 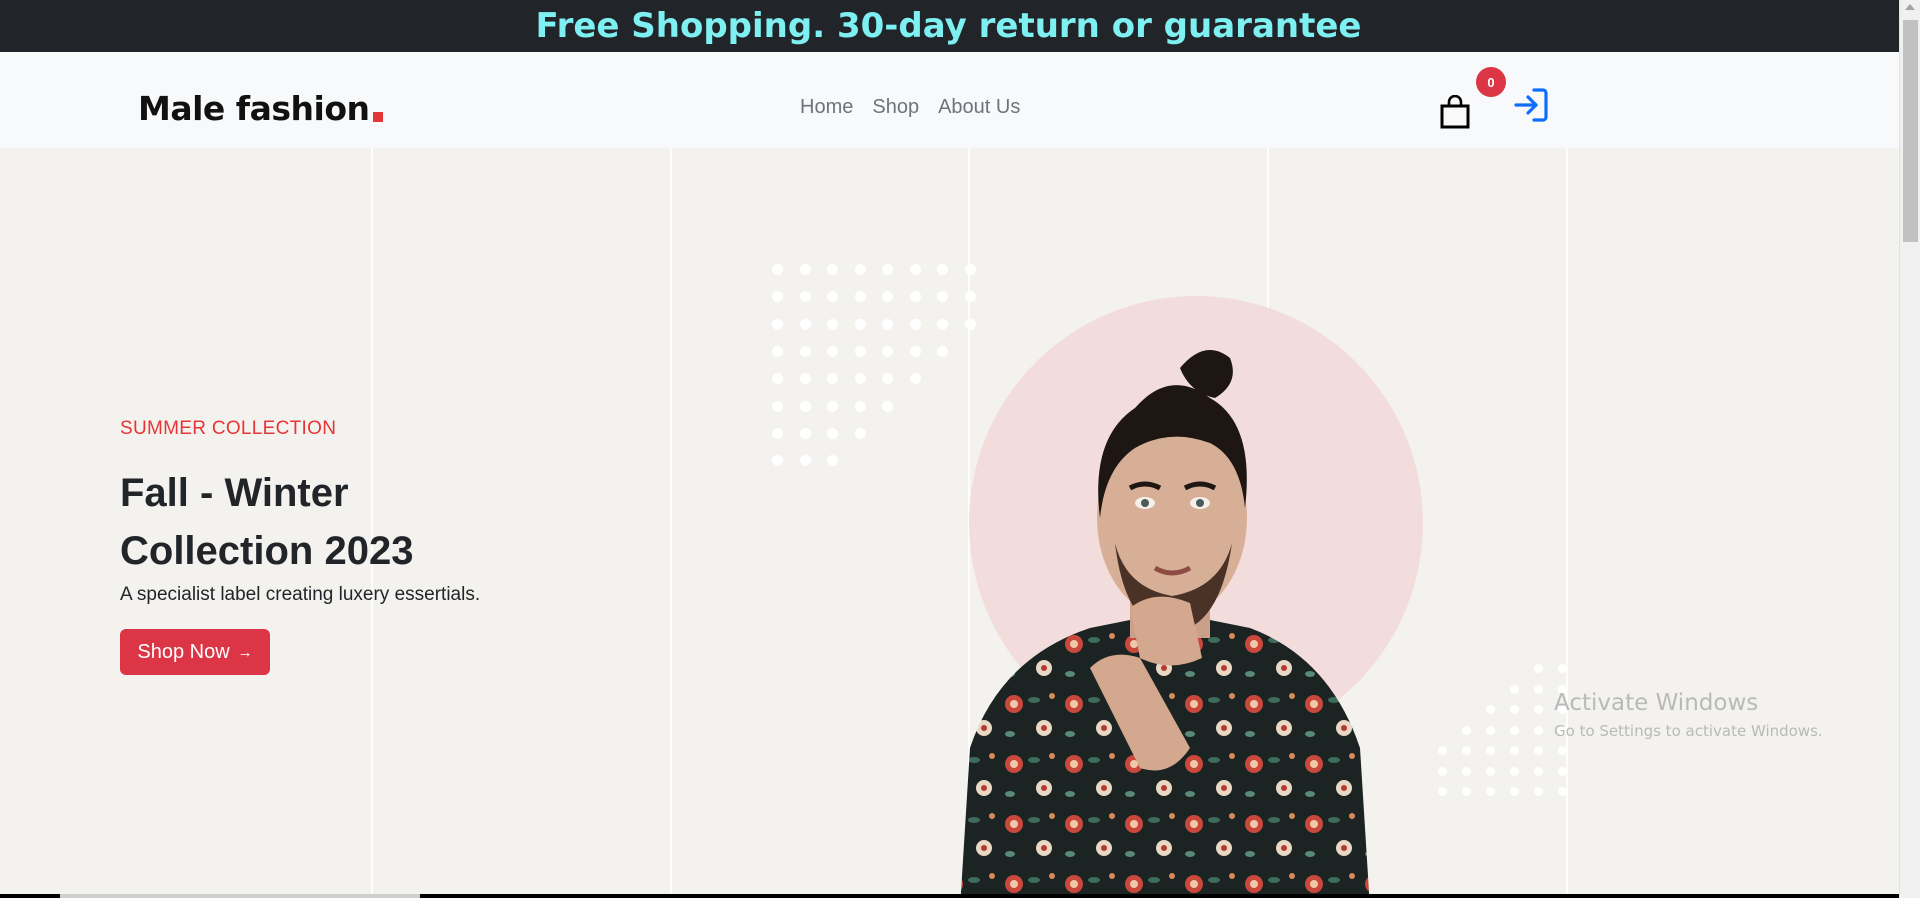 I want to click on main-nav: Home Shop About Us, so click(x=910, y=107).